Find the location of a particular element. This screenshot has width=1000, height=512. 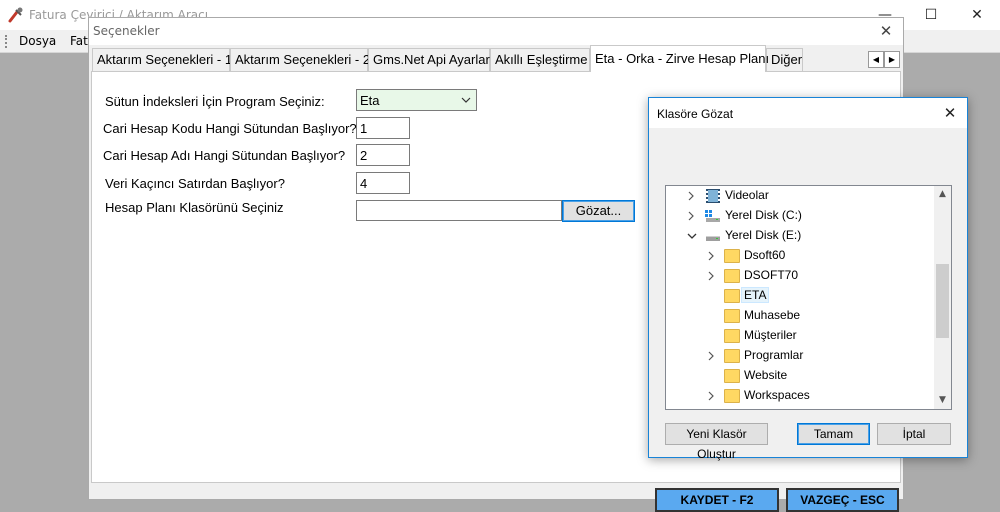

chevron-down-icon: ▼ is located at coordinates (942, 400).